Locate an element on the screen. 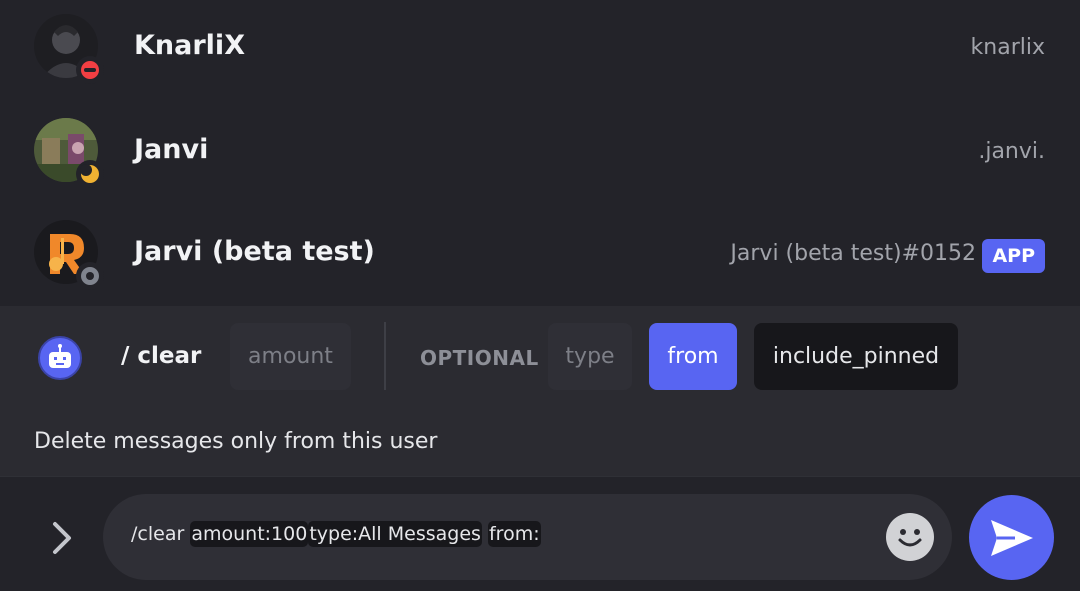 This screenshot has width=1080, height=591. input-content: /clear amount:100 type:All Messages from: is located at coordinates (336, 534).